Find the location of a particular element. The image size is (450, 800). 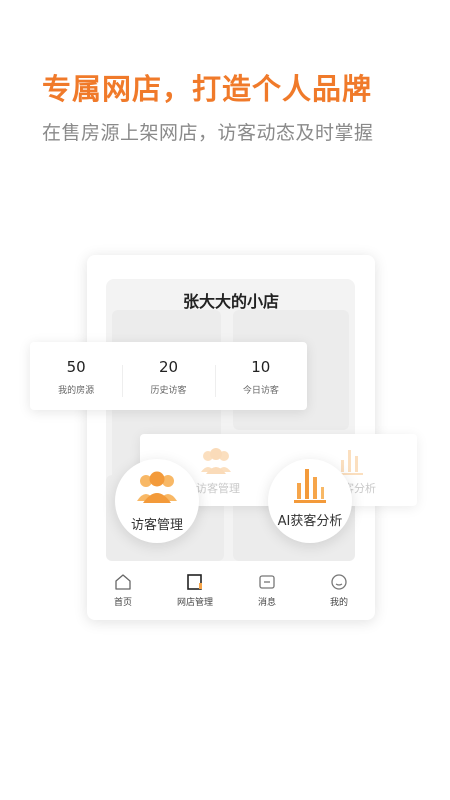

tab-home-label: 首页 is located at coordinates (122, 603).